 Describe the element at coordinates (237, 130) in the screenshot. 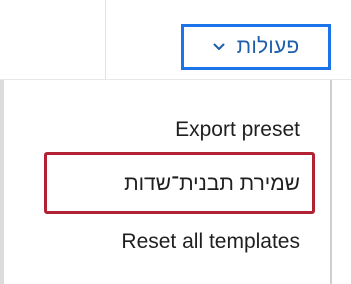

I see `menu-item-export-preset: Export preset` at that location.